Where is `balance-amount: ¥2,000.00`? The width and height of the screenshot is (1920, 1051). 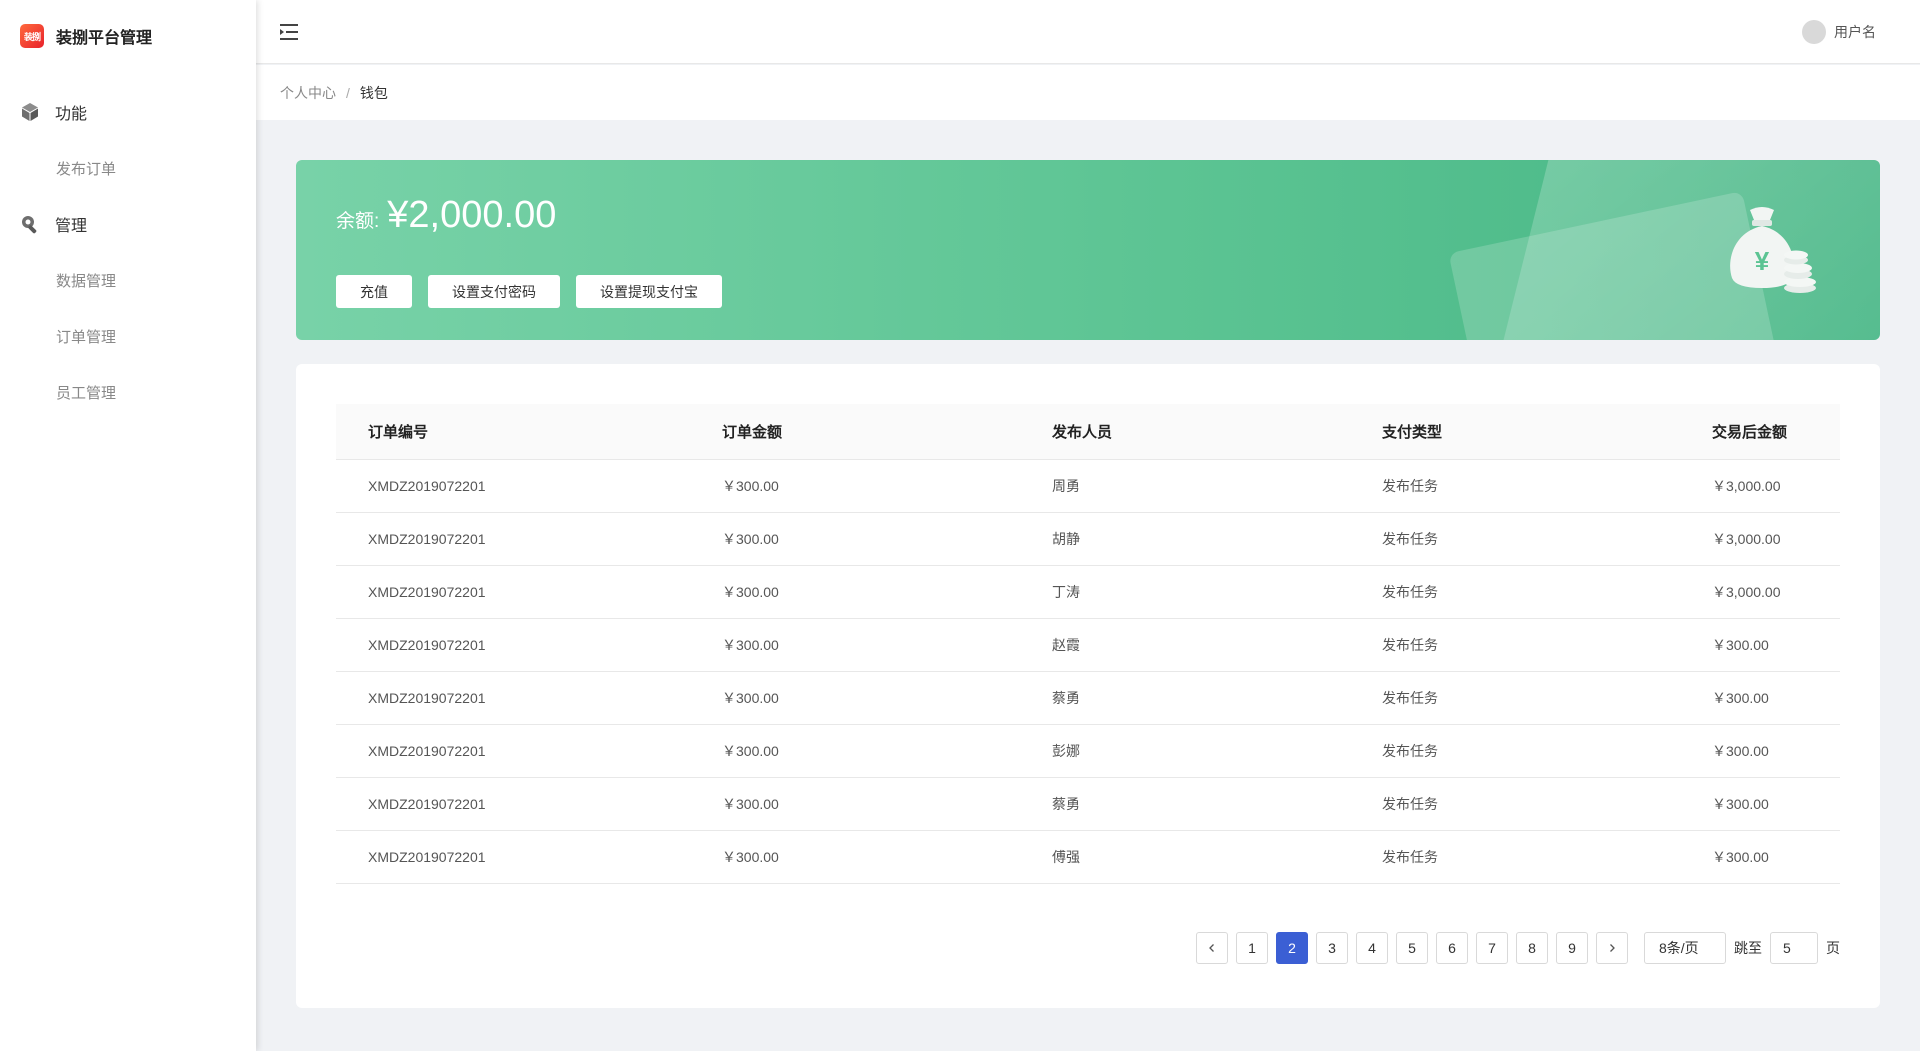
balance-amount: ¥2,000.00 is located at coordinates (472, 215).